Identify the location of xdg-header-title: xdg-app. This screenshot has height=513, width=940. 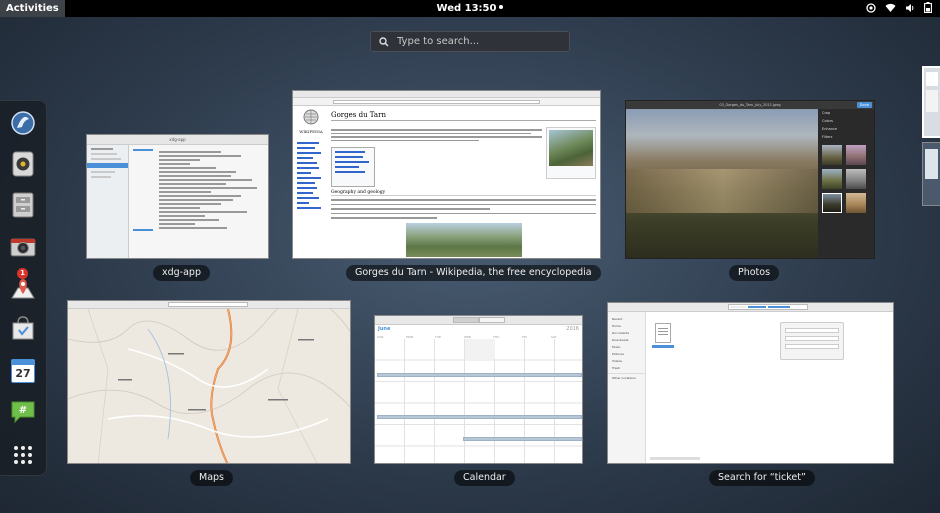
(177, 139).